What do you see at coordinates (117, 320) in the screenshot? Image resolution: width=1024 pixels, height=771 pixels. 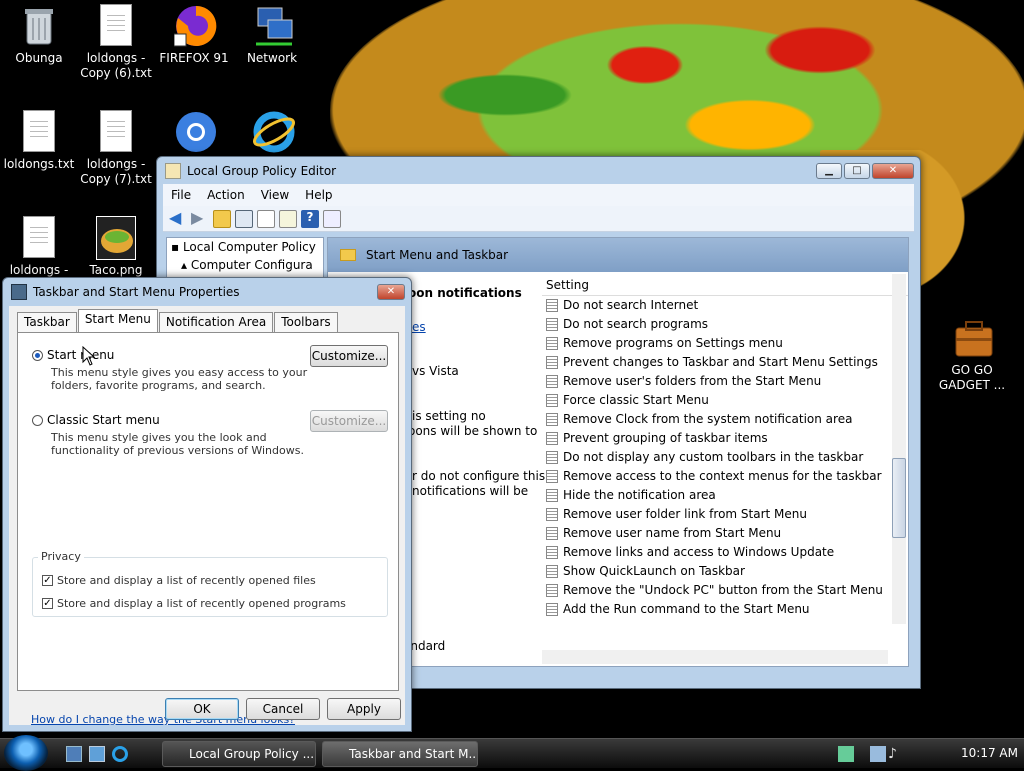 I see `tab-start-menu: Start Menu` at bounding box center [117, 320].